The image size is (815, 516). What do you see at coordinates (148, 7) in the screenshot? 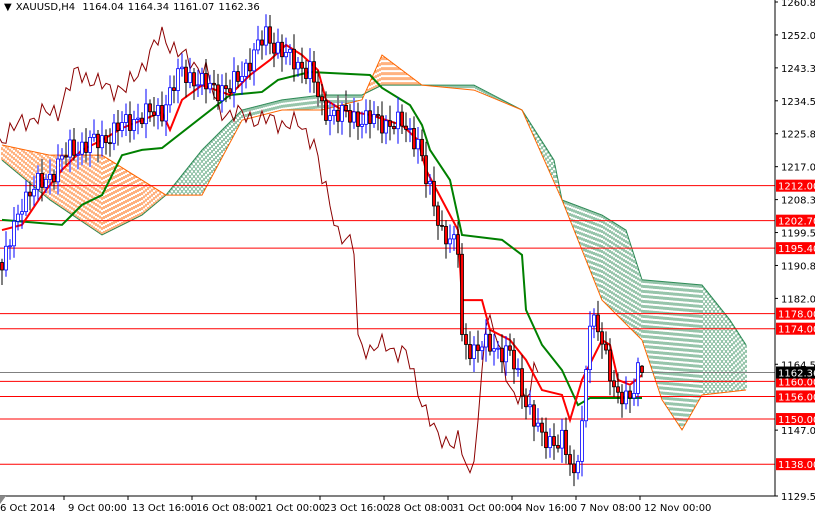
I see `ohlc-high: 1164.34` at bounding box center [148, 7].